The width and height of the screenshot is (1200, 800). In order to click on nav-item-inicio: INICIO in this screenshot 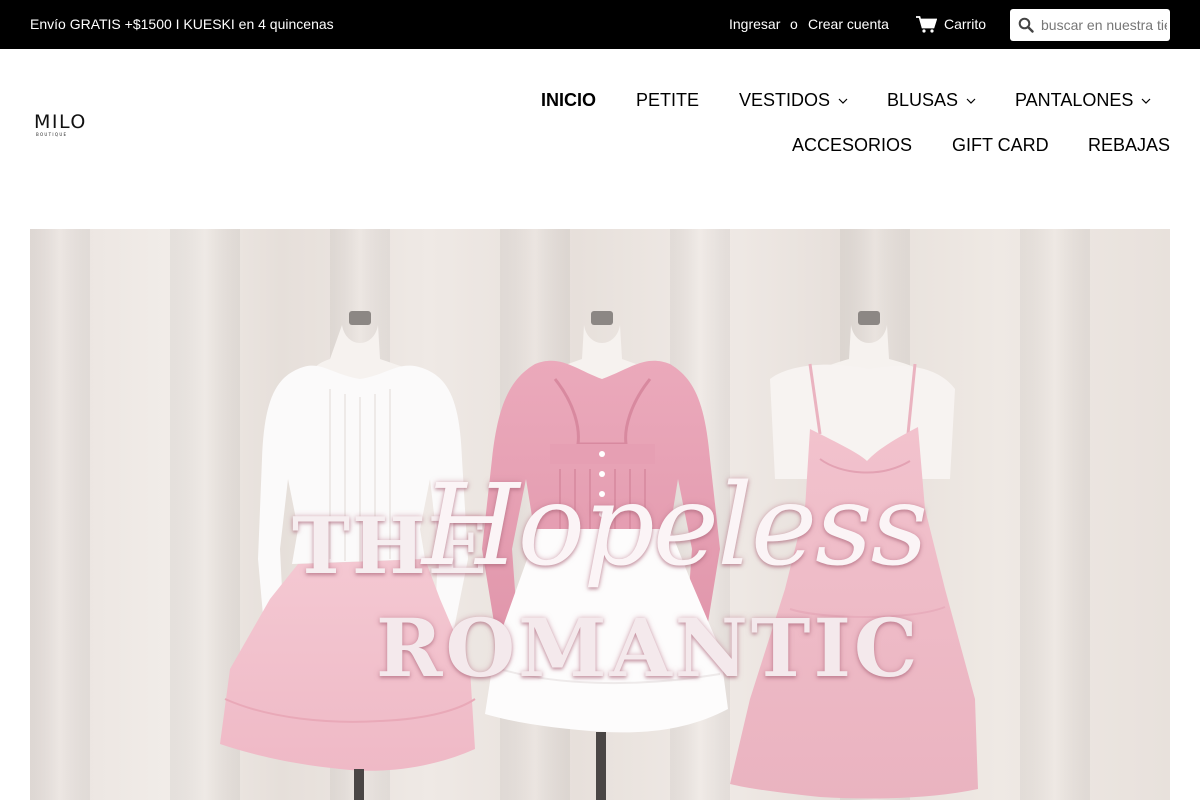, I will do `click(568, 100)`.